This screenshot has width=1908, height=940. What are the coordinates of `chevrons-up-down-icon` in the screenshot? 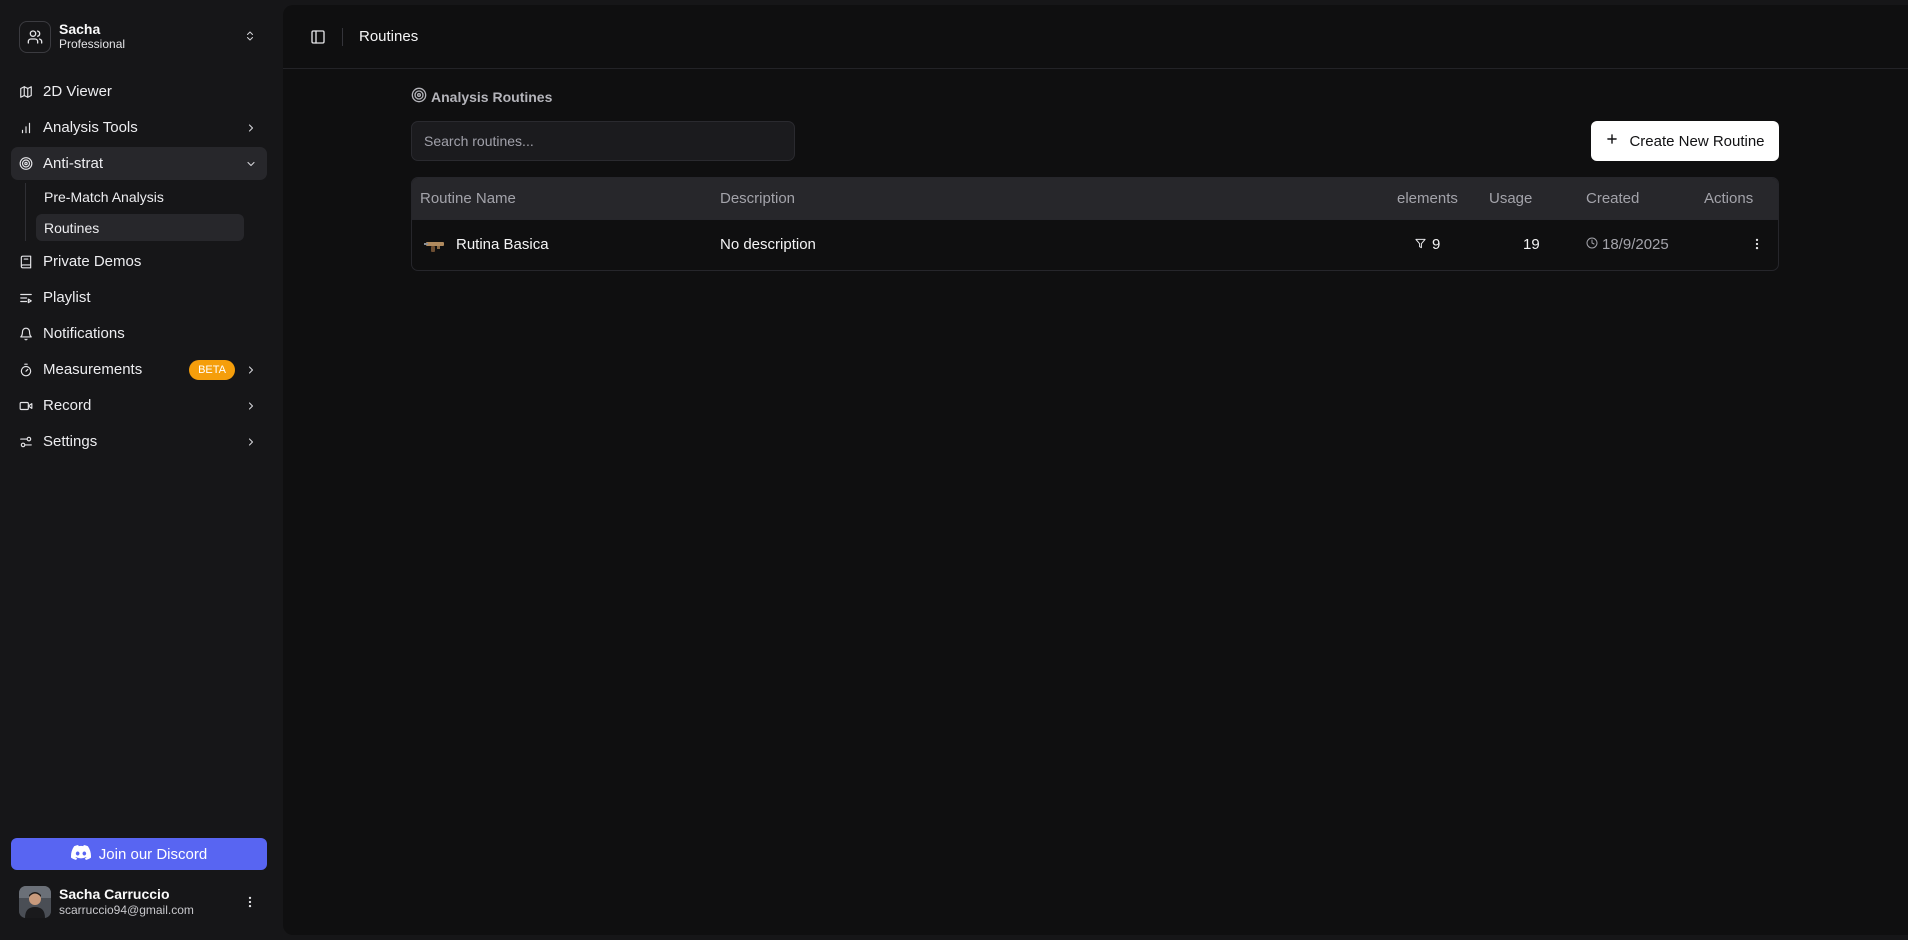 It's located at (250, 38).